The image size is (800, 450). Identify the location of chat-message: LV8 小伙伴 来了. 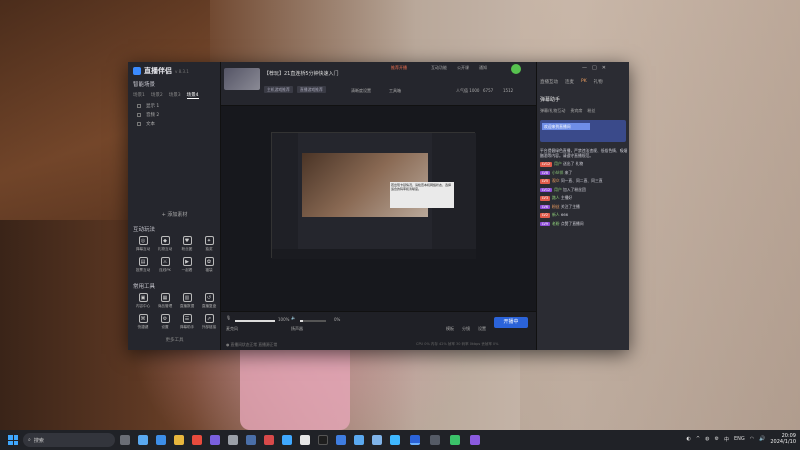
(584, 172).